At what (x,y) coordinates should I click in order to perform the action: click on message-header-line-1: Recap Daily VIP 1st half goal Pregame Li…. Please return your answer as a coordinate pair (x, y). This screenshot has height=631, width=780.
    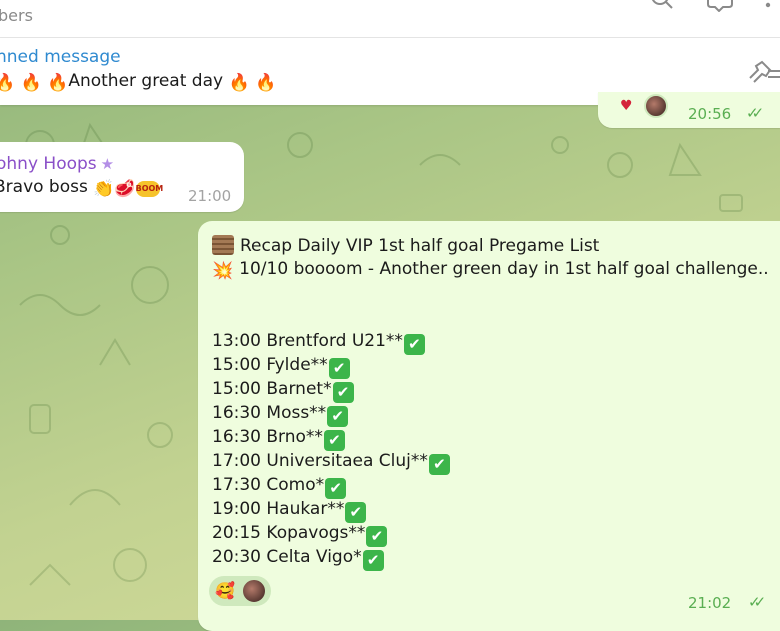
    Looking at the image, I should click on (405, 245).